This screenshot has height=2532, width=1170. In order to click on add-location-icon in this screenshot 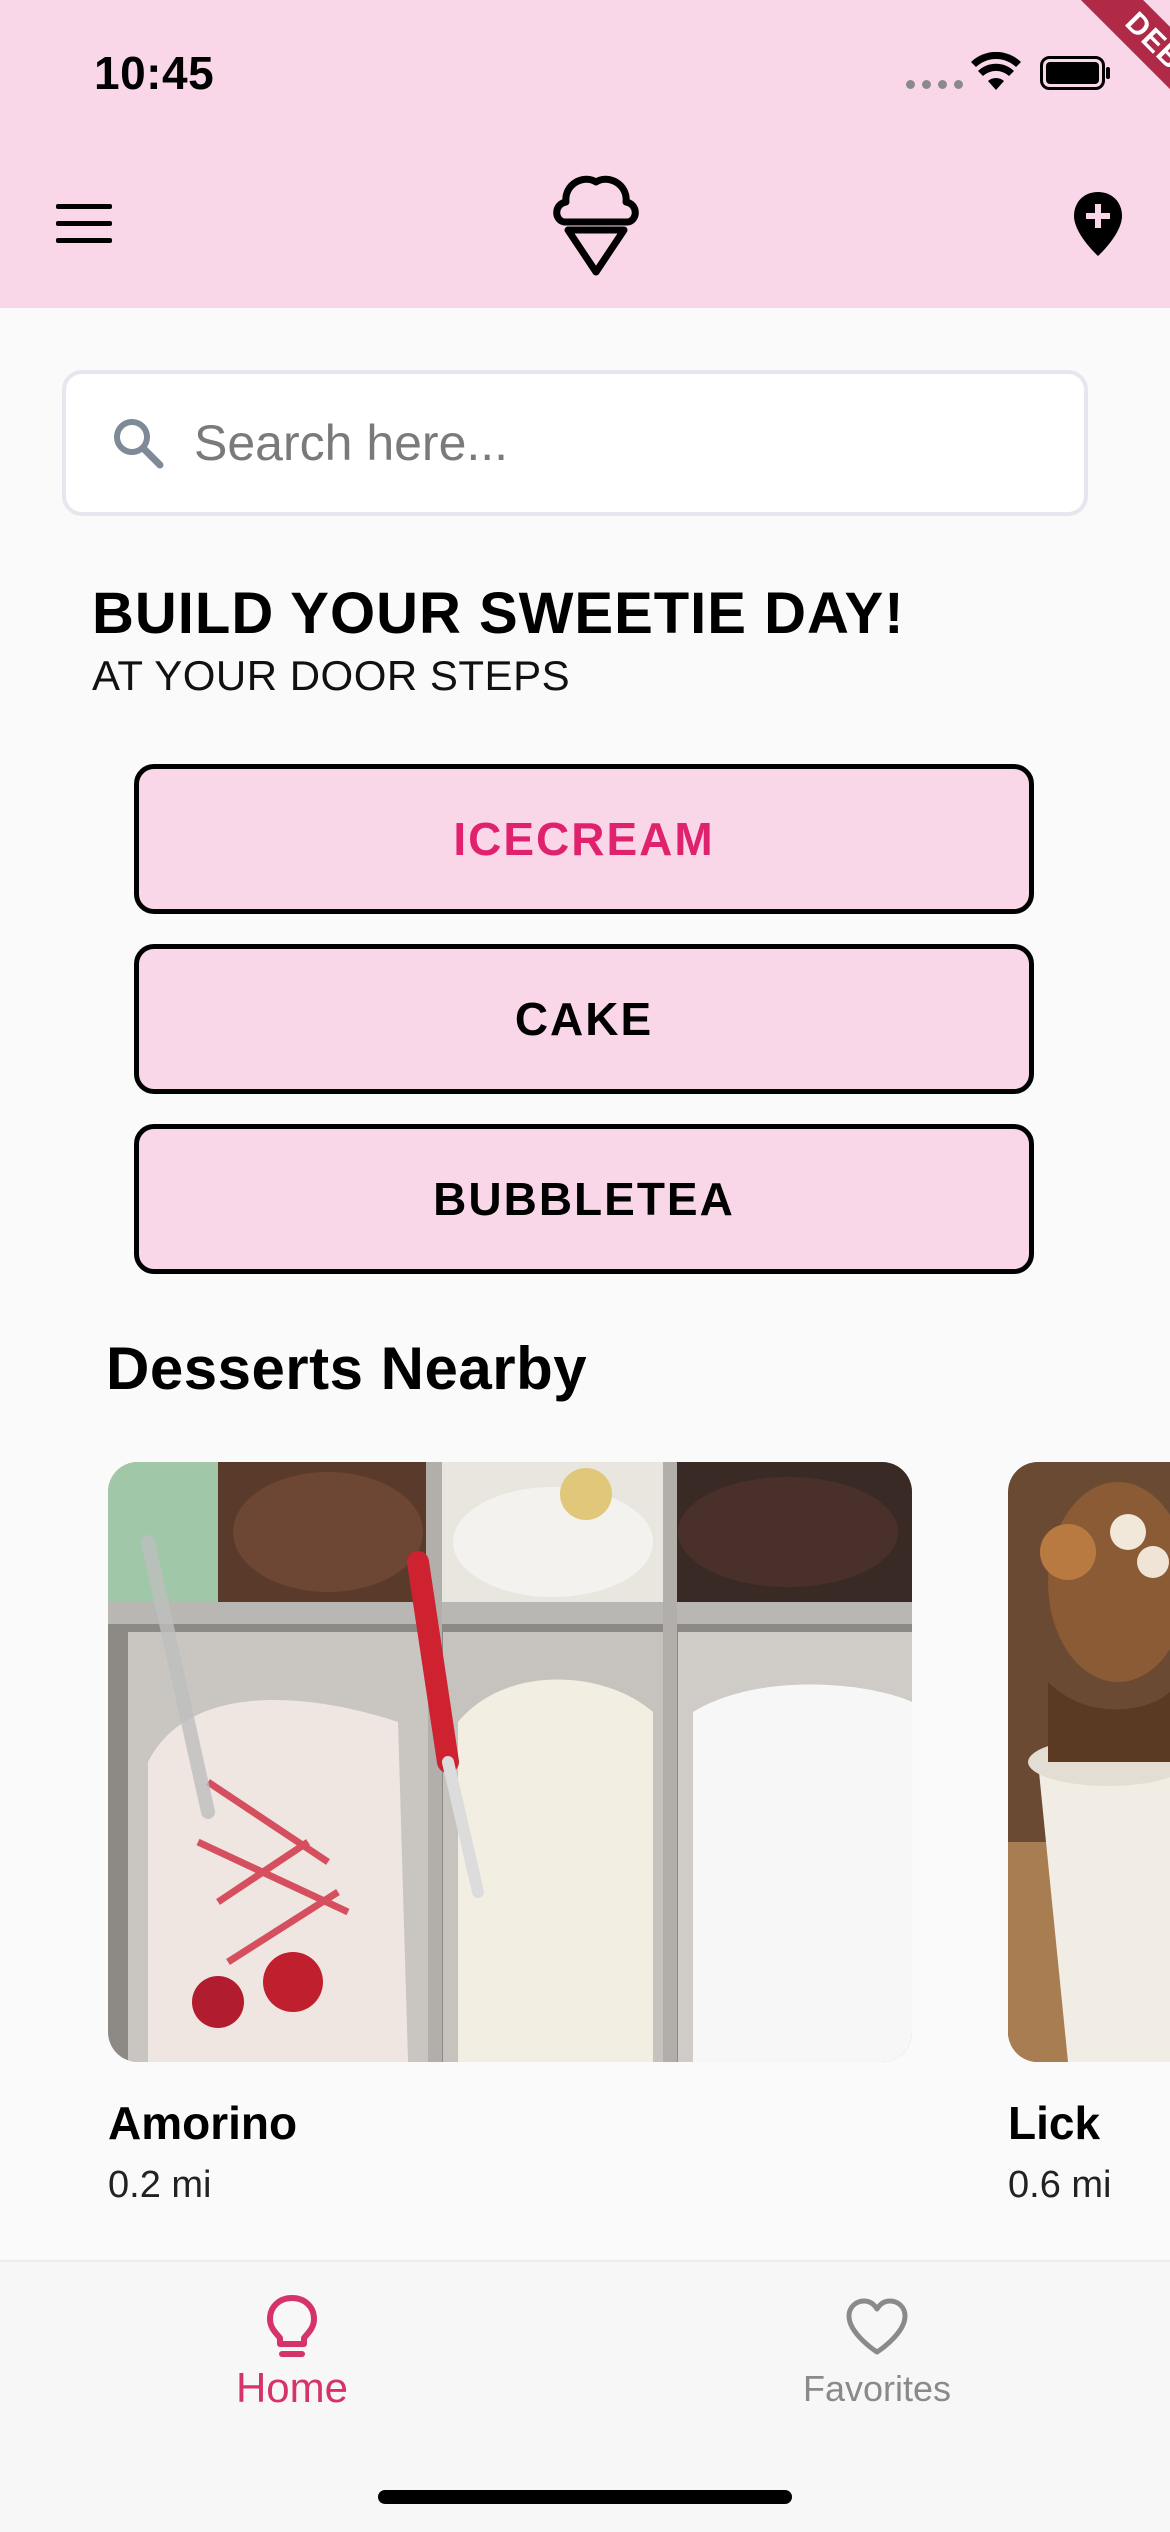, I will do `click(1098, 224)`.